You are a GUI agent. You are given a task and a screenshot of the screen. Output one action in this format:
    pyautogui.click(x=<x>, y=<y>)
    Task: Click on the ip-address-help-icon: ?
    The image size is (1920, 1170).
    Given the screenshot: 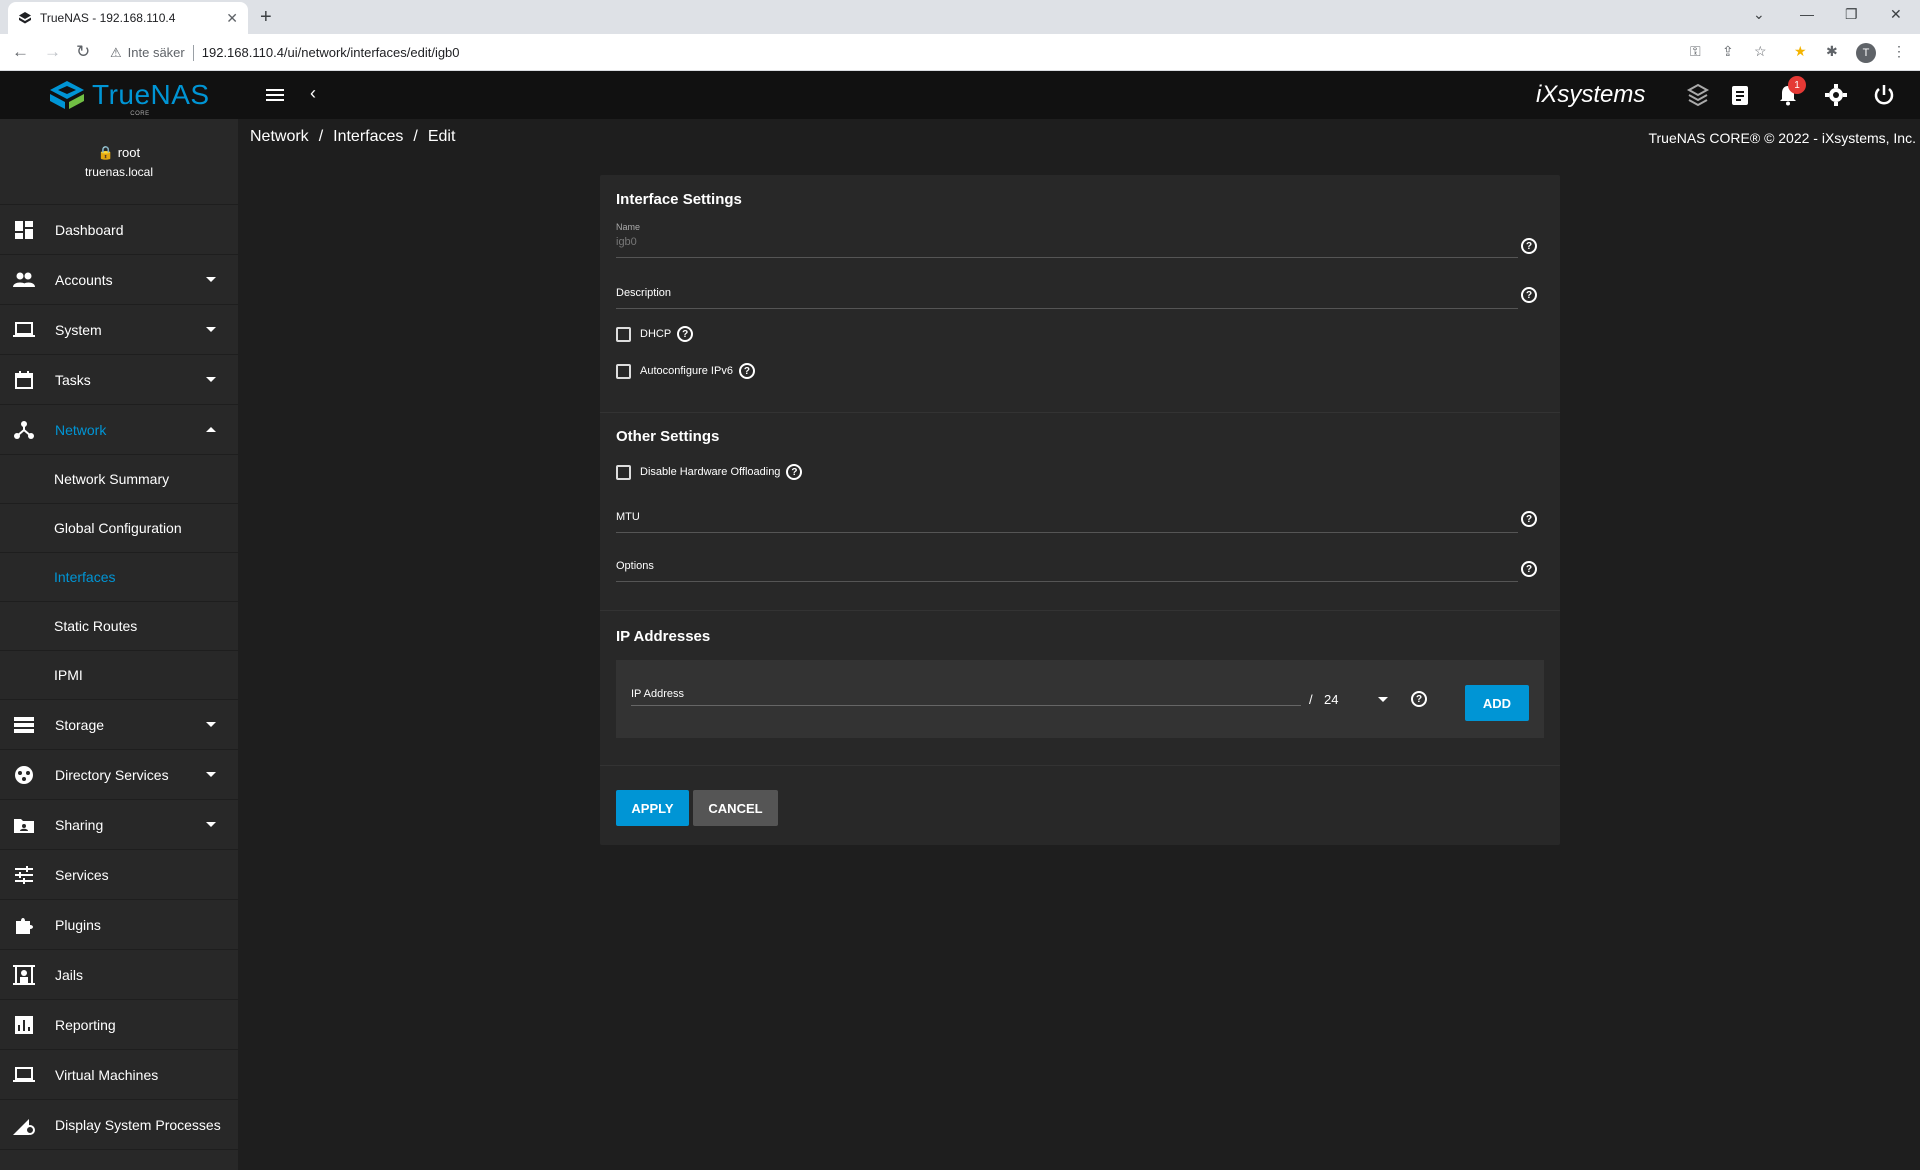 What is the action you would take?
    pyautogui.click(x=1419, y=699)
    